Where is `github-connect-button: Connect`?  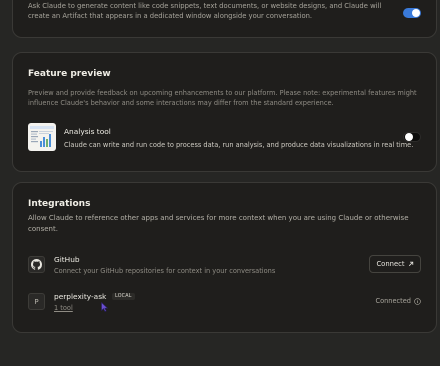 github-connect-button: Connect is located at coordinates (395, 264).